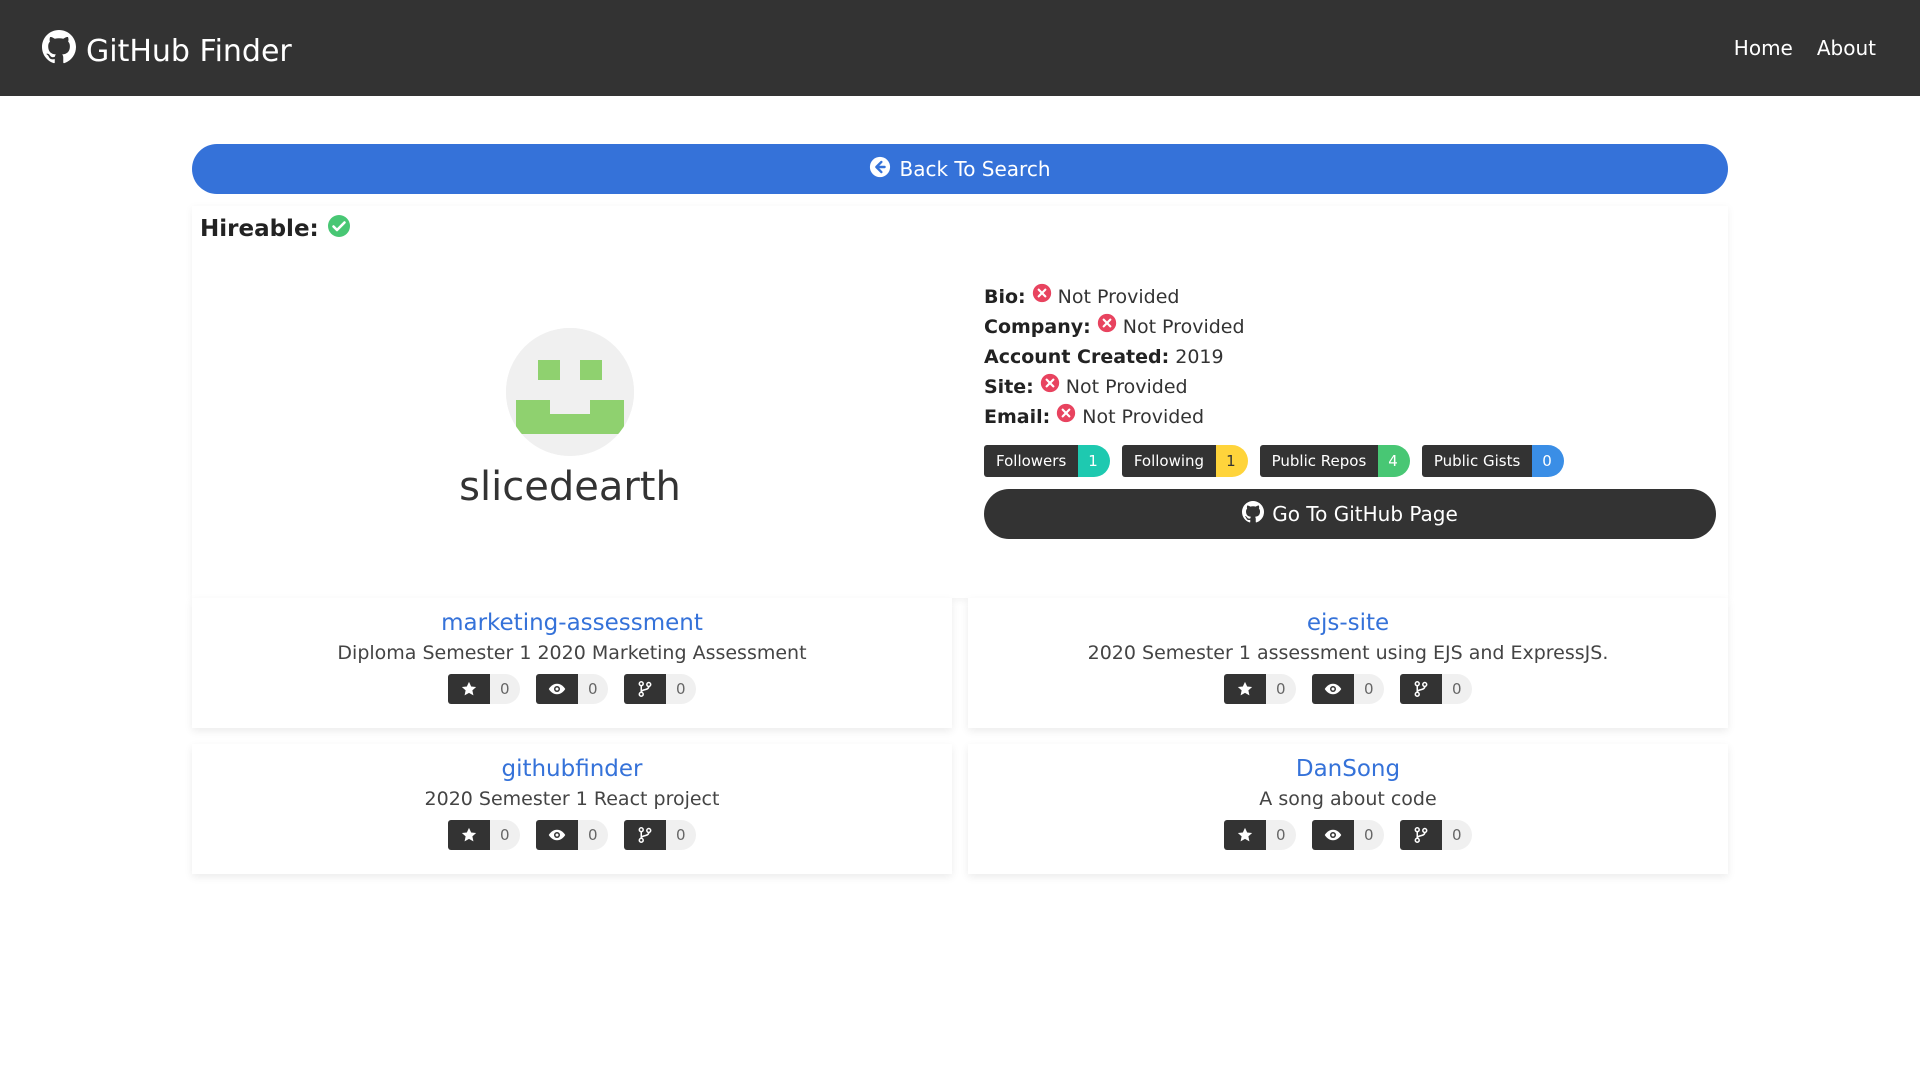 The width and height of the screenshot is (1920, 1080). Describe the element at coordinates (570, 392) in the screenshot. I see `avatar` at that location.